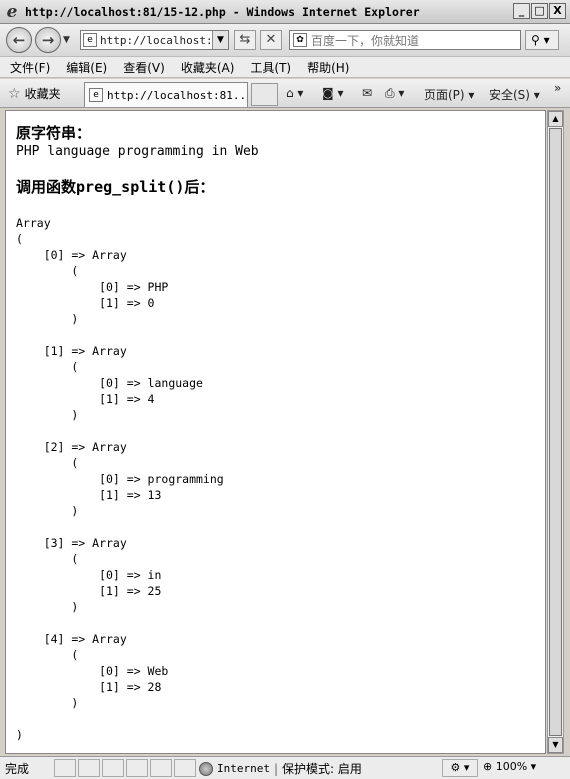 The height and width of the screenshot is (779, 570). I want to click on address-url: http://localhost:81/15-12.php, so click(164, 40).